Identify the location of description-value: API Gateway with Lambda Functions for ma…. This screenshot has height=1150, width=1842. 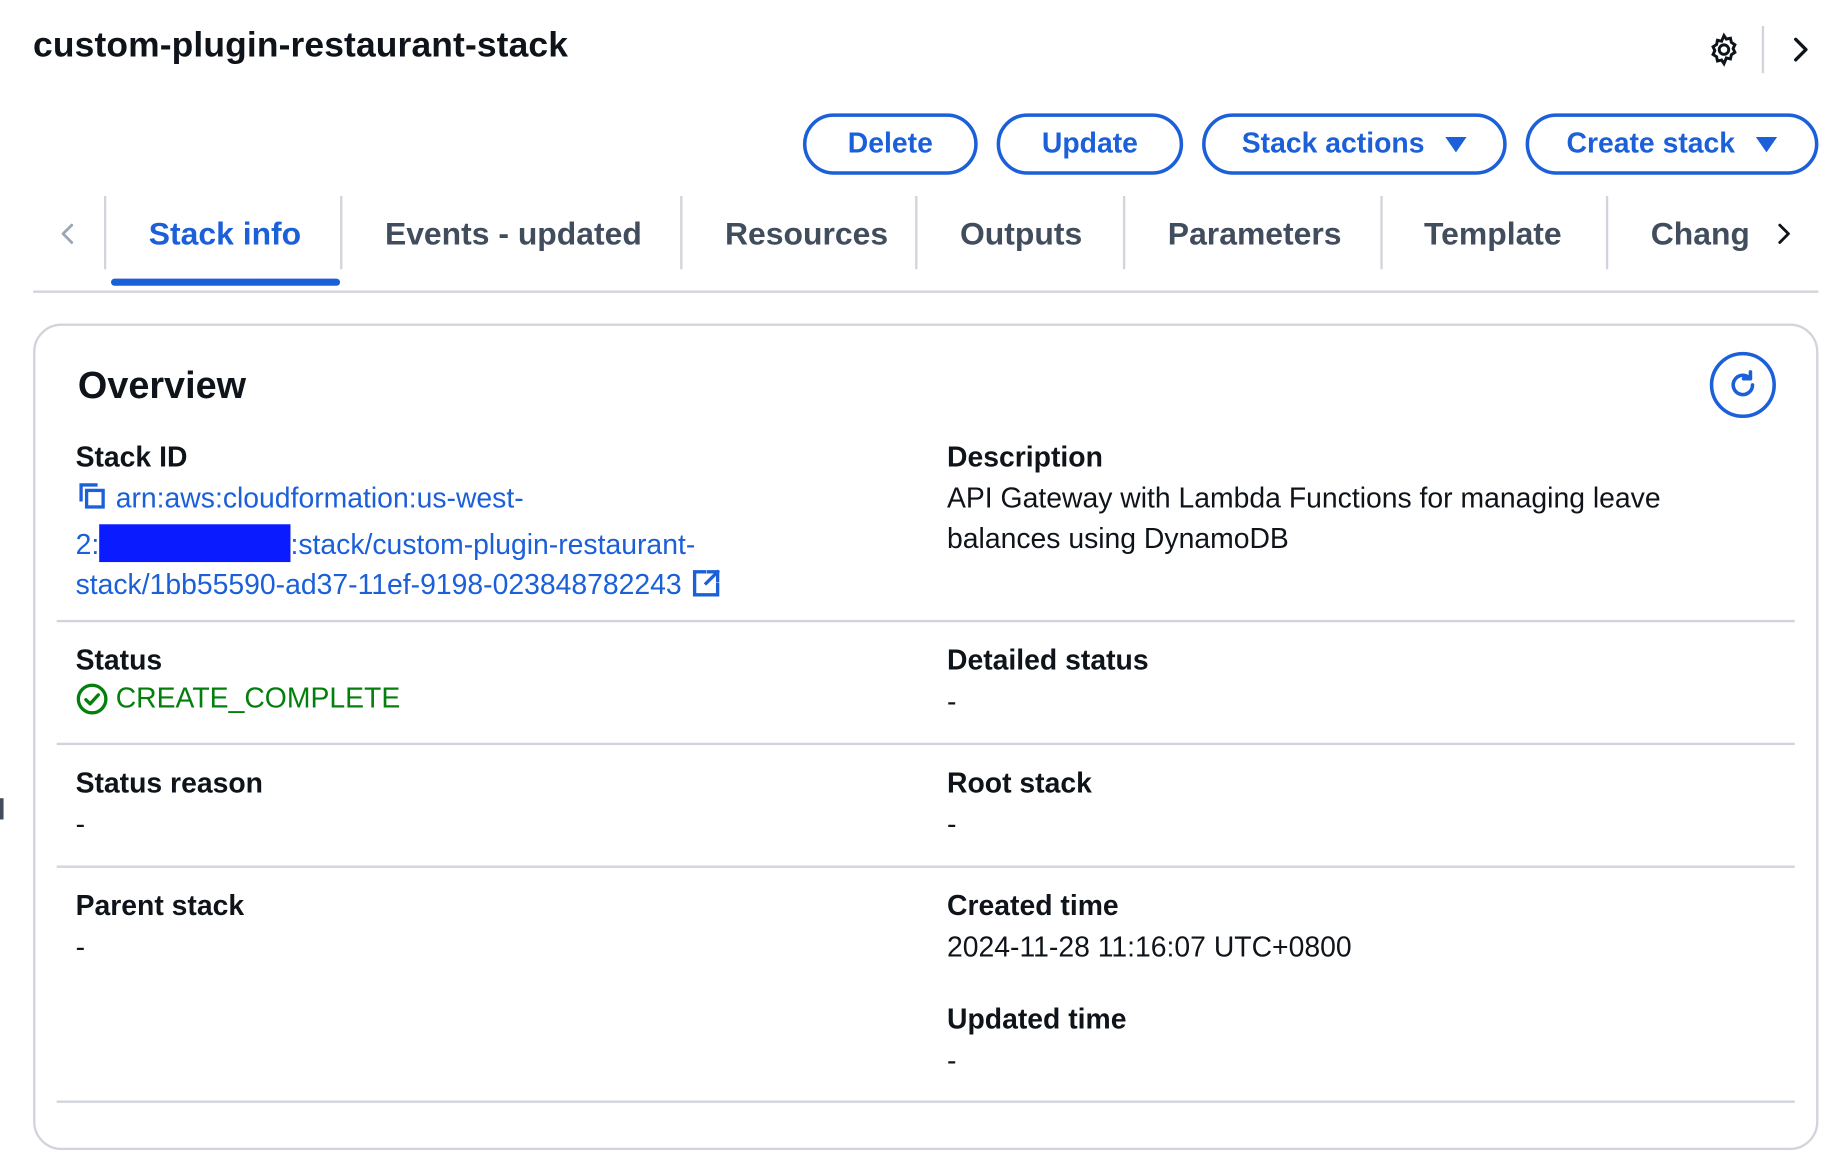
(1304, 518).